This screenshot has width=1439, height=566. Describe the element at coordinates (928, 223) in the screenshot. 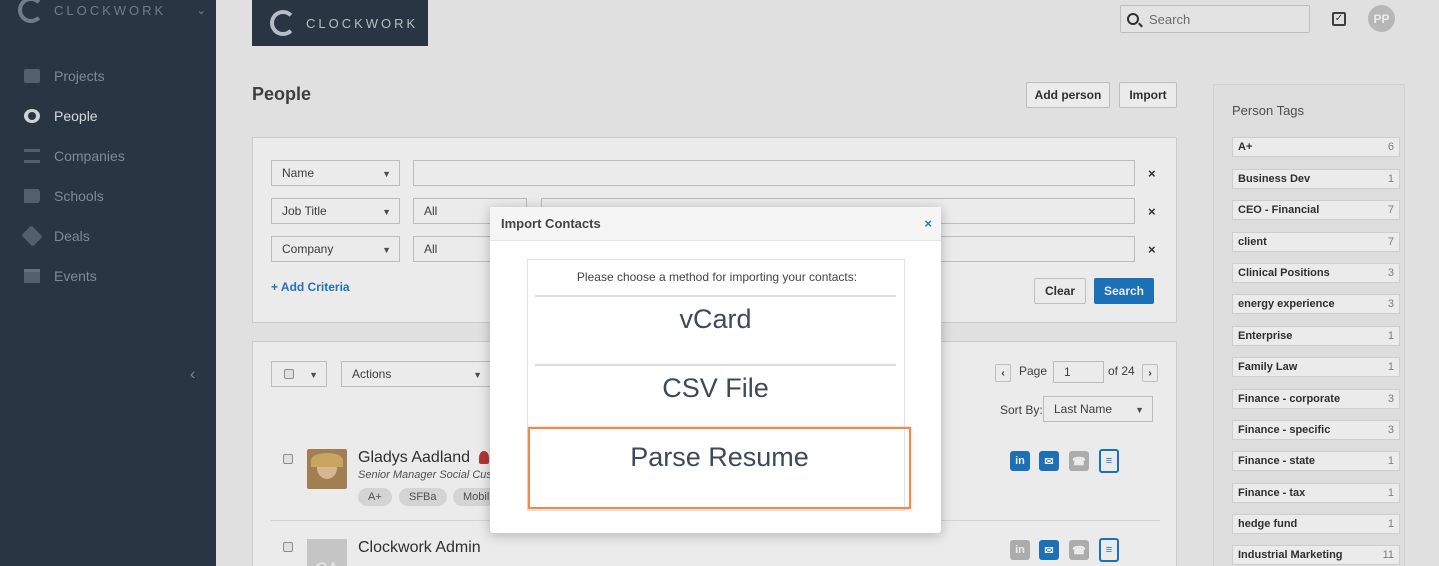

I see `close-icon: ×` at that location.